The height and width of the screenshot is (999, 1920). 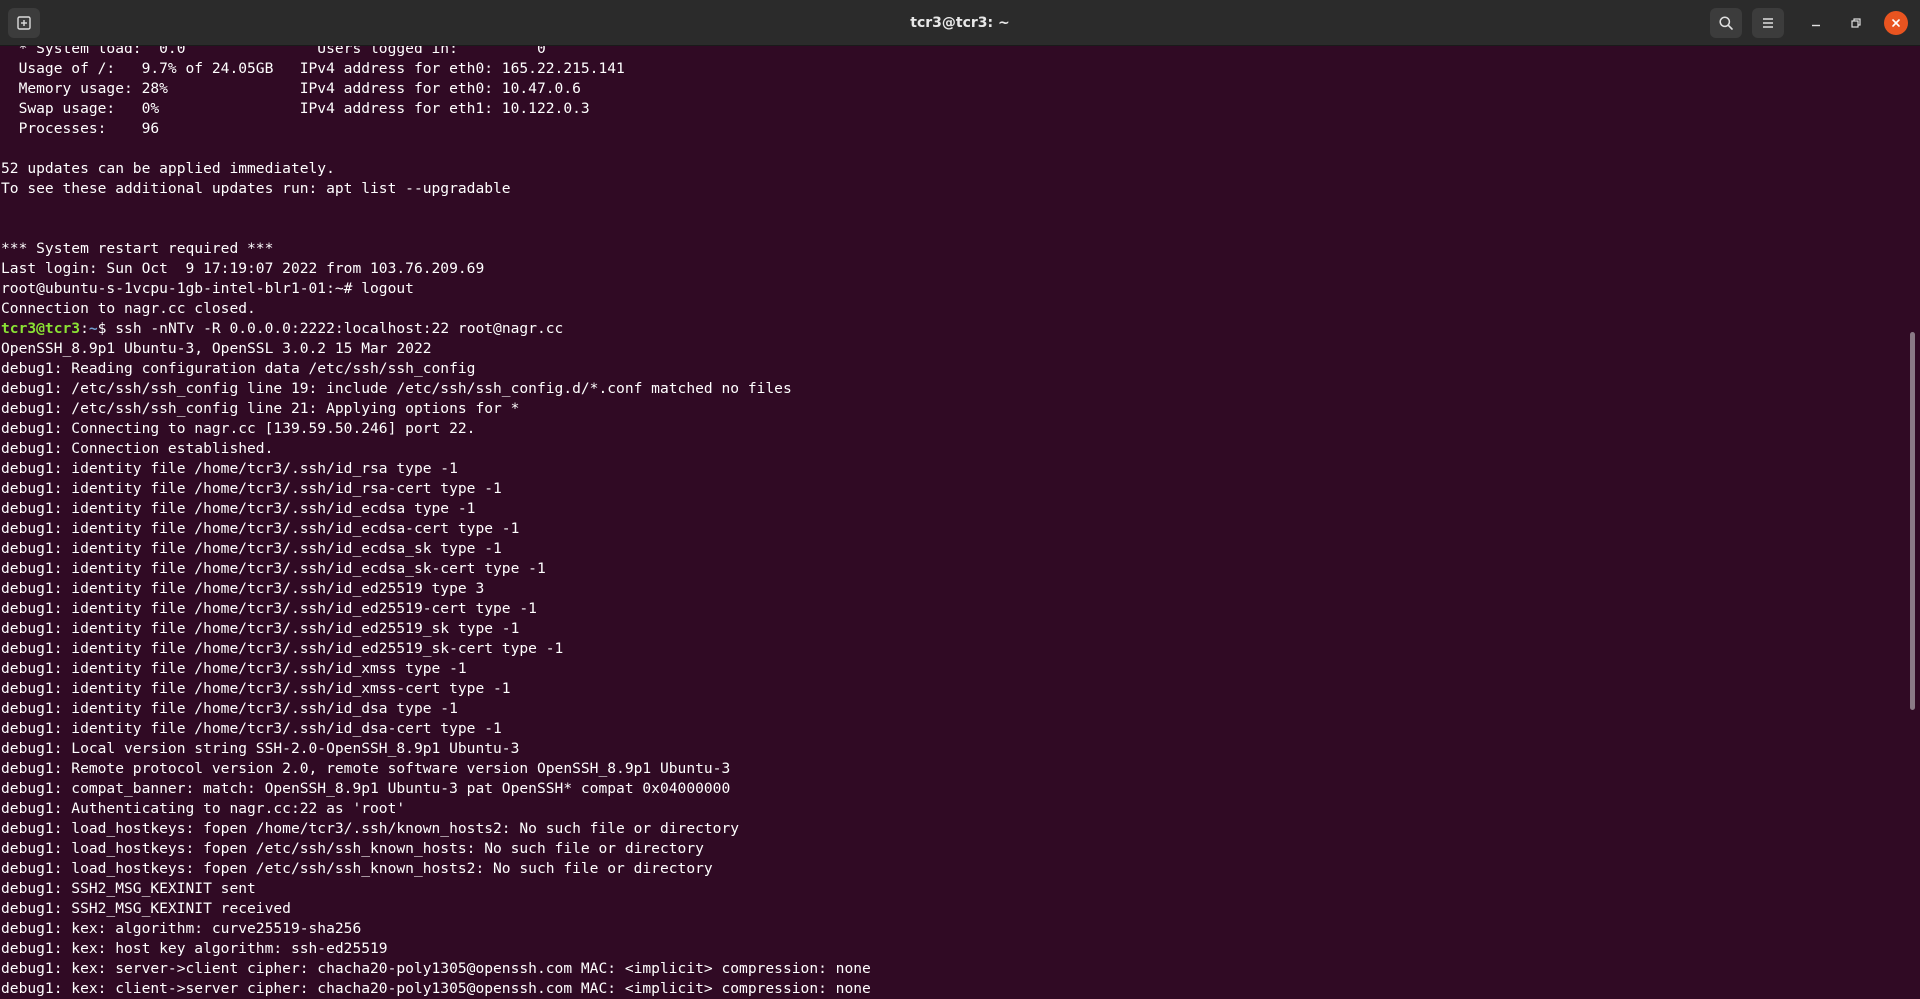 What do you see at coordinates (137, 248) in the screenshot?
I see `terminal-line: *** System restart required ***` at bounding box center [137, 248].